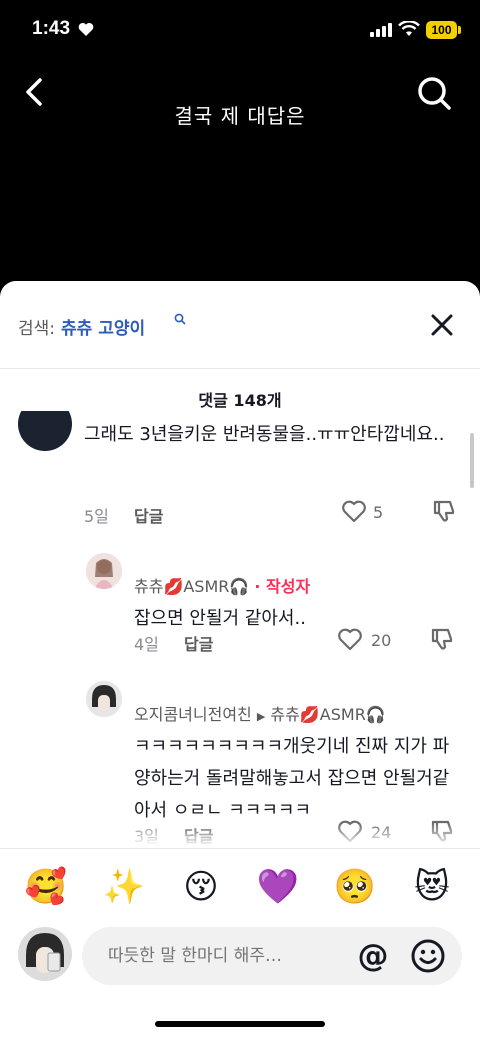 This screenshot has width=480, height=1040. What do you see at coordinates (96, 516) in the screenshot?
I see `comment-date: 5일` at bounding box center [96, 516].